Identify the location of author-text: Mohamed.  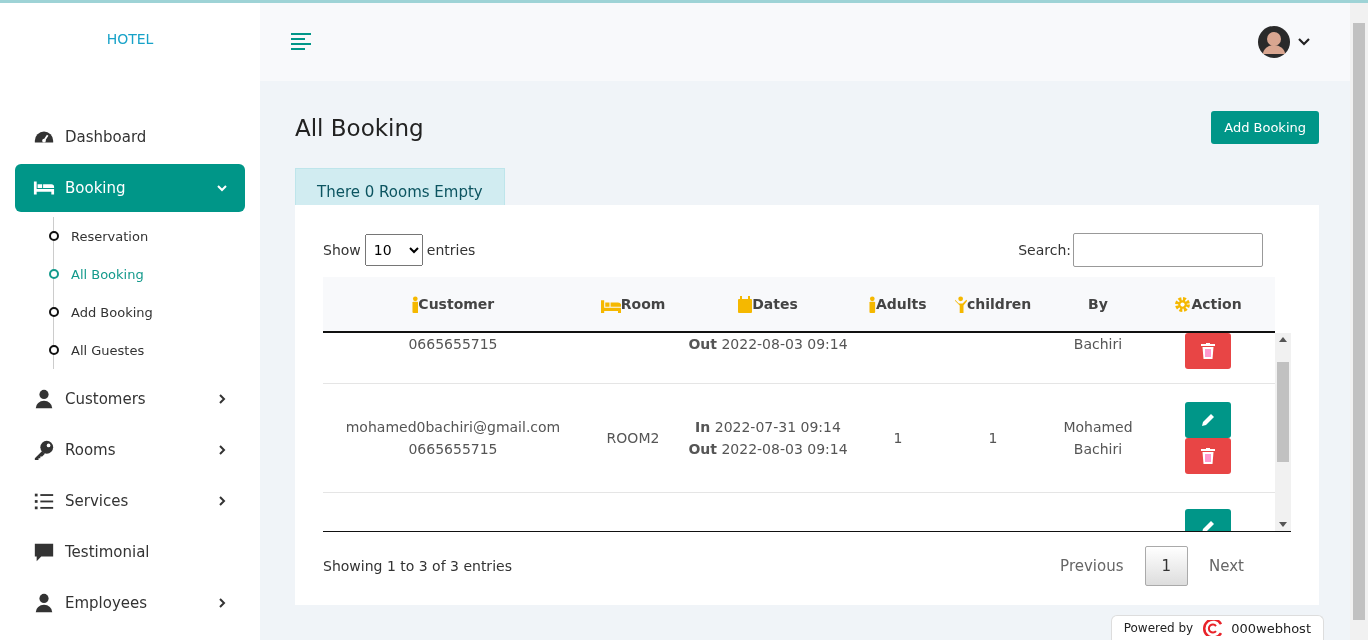
(1098, 427).